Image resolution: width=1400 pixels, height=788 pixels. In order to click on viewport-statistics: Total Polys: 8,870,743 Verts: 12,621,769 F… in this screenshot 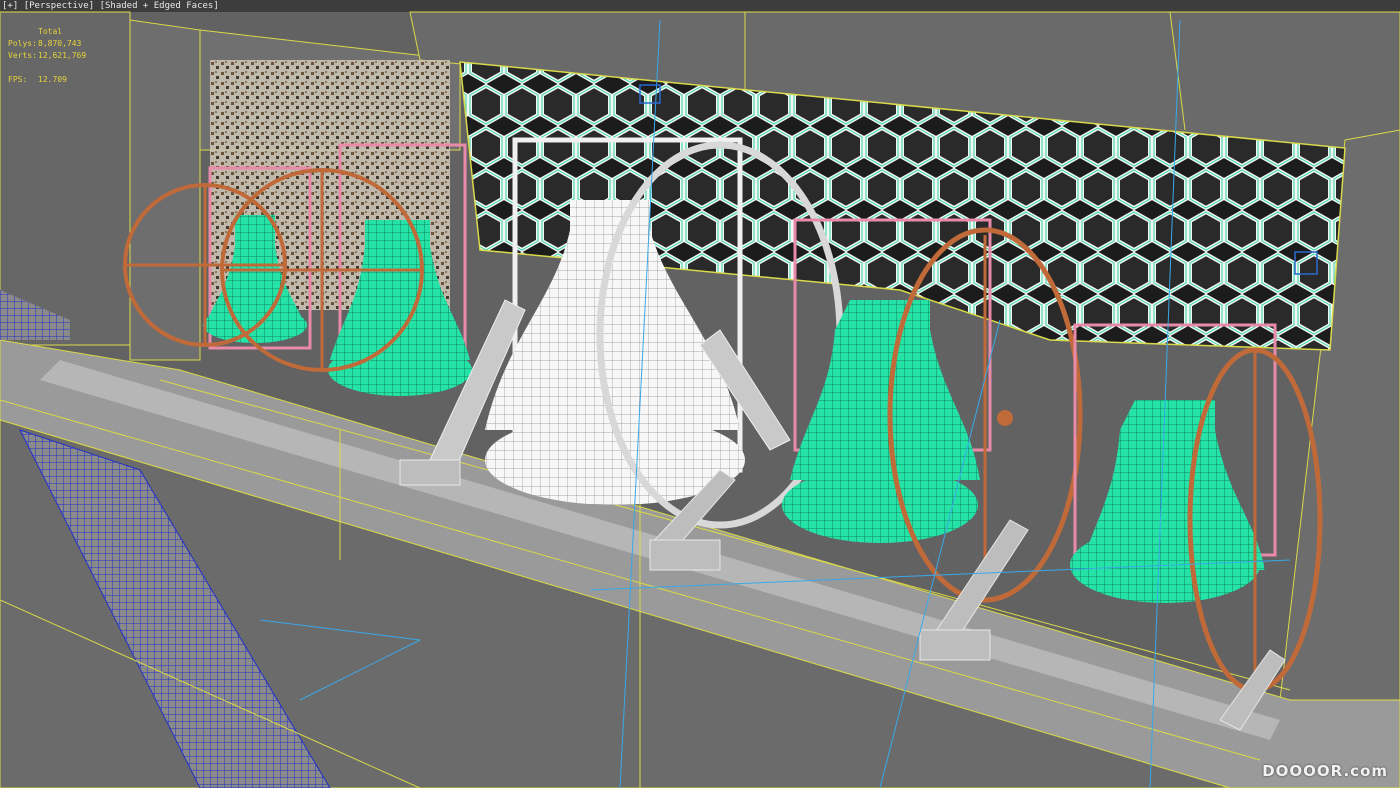, I will do `click(47, 56)`.